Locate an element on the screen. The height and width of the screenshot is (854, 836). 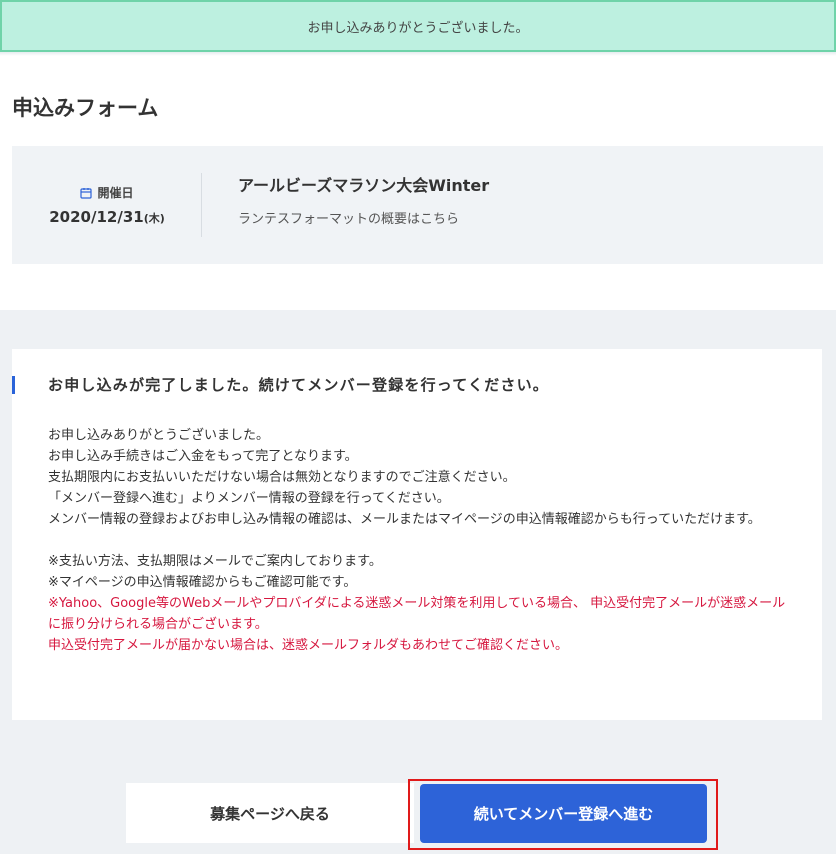
event-date: 2020/12/31(木) is located at coordinates (107, 216).